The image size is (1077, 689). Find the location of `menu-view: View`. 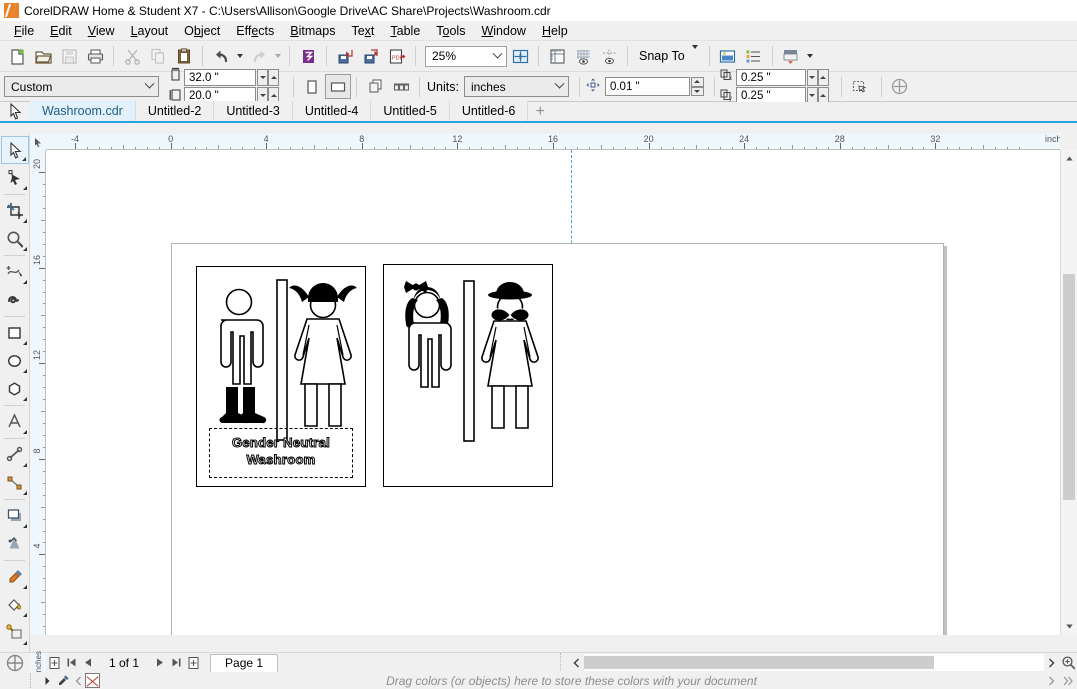

menu-view: View is located at coordinates (101, 31).